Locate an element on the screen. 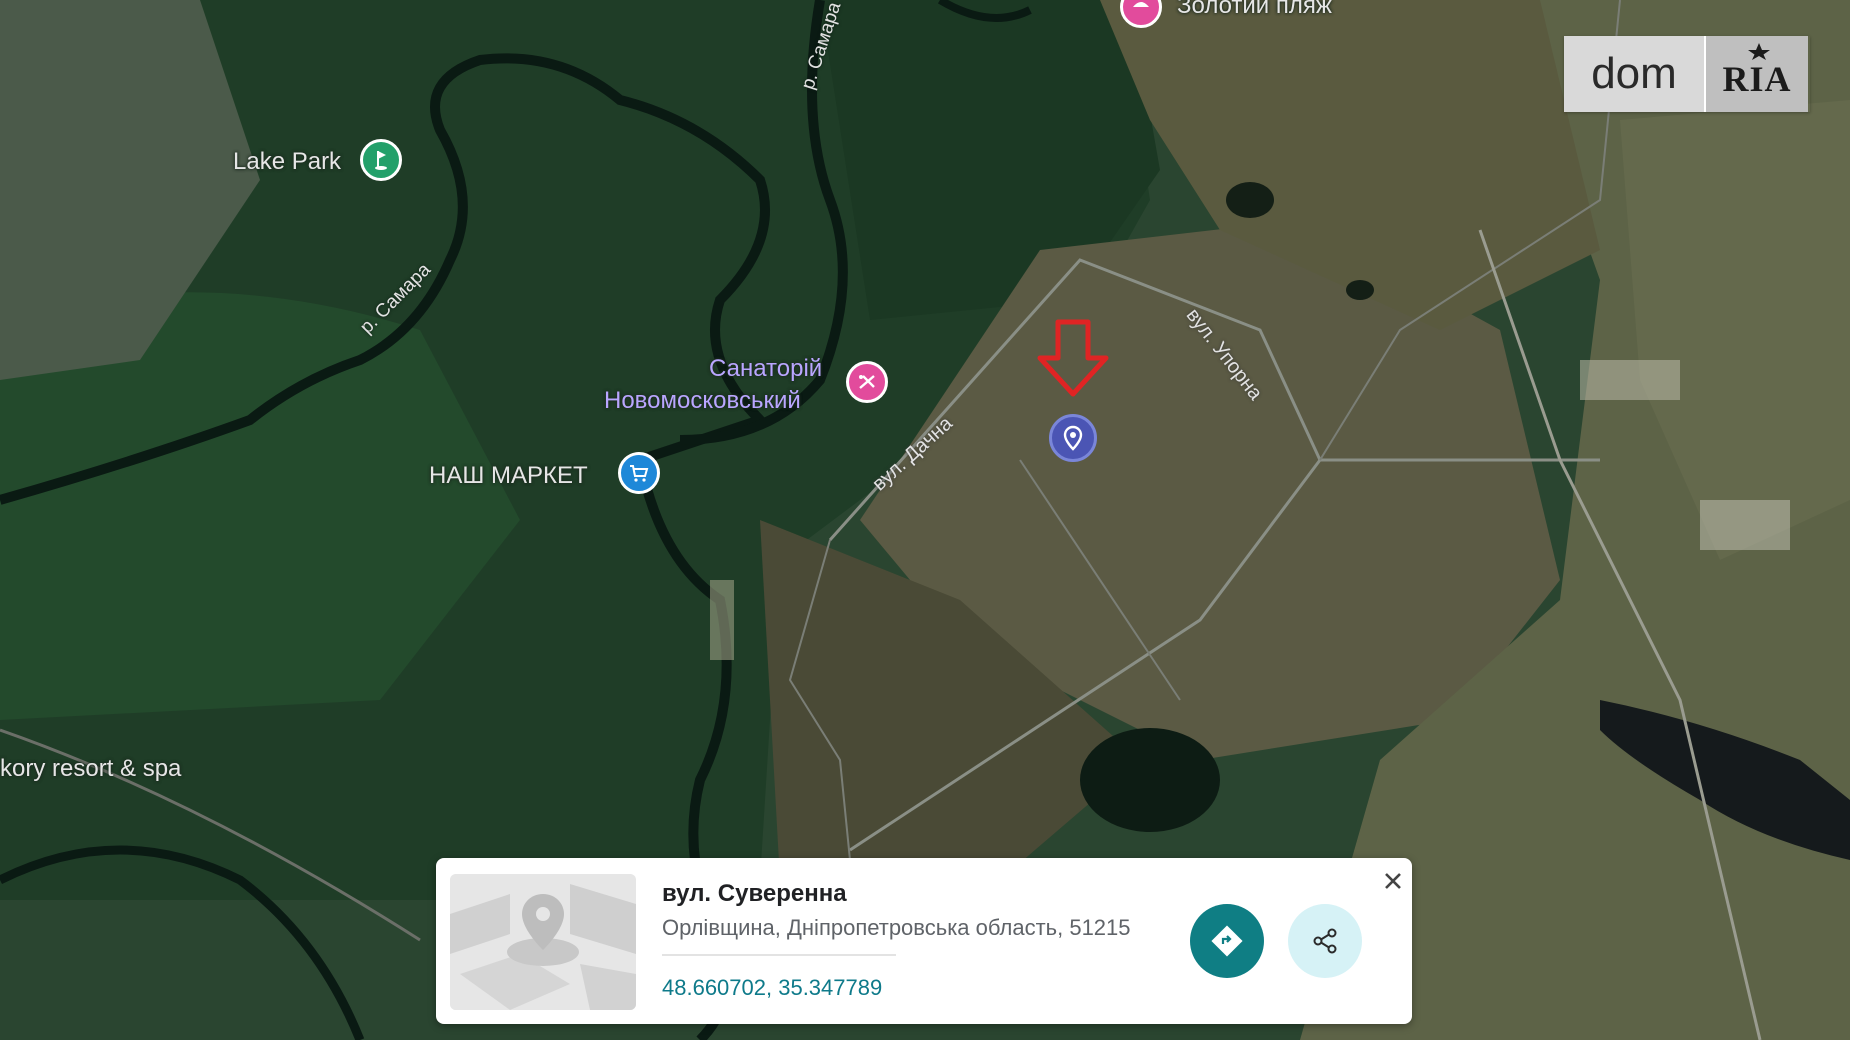  shopping-cart-icon is located at coordinates (639, 473).